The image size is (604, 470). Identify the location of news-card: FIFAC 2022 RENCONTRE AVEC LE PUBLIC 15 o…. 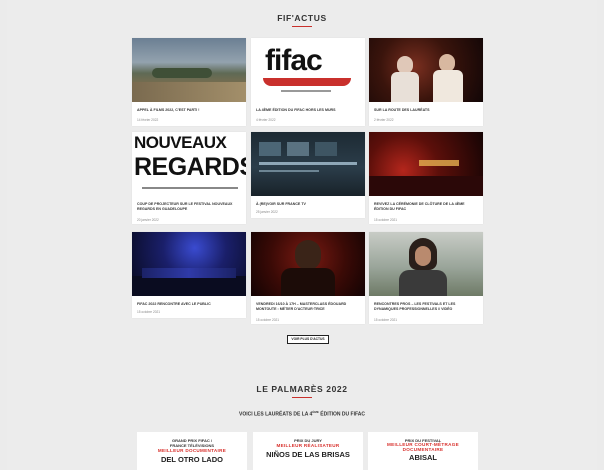
(189, 275).